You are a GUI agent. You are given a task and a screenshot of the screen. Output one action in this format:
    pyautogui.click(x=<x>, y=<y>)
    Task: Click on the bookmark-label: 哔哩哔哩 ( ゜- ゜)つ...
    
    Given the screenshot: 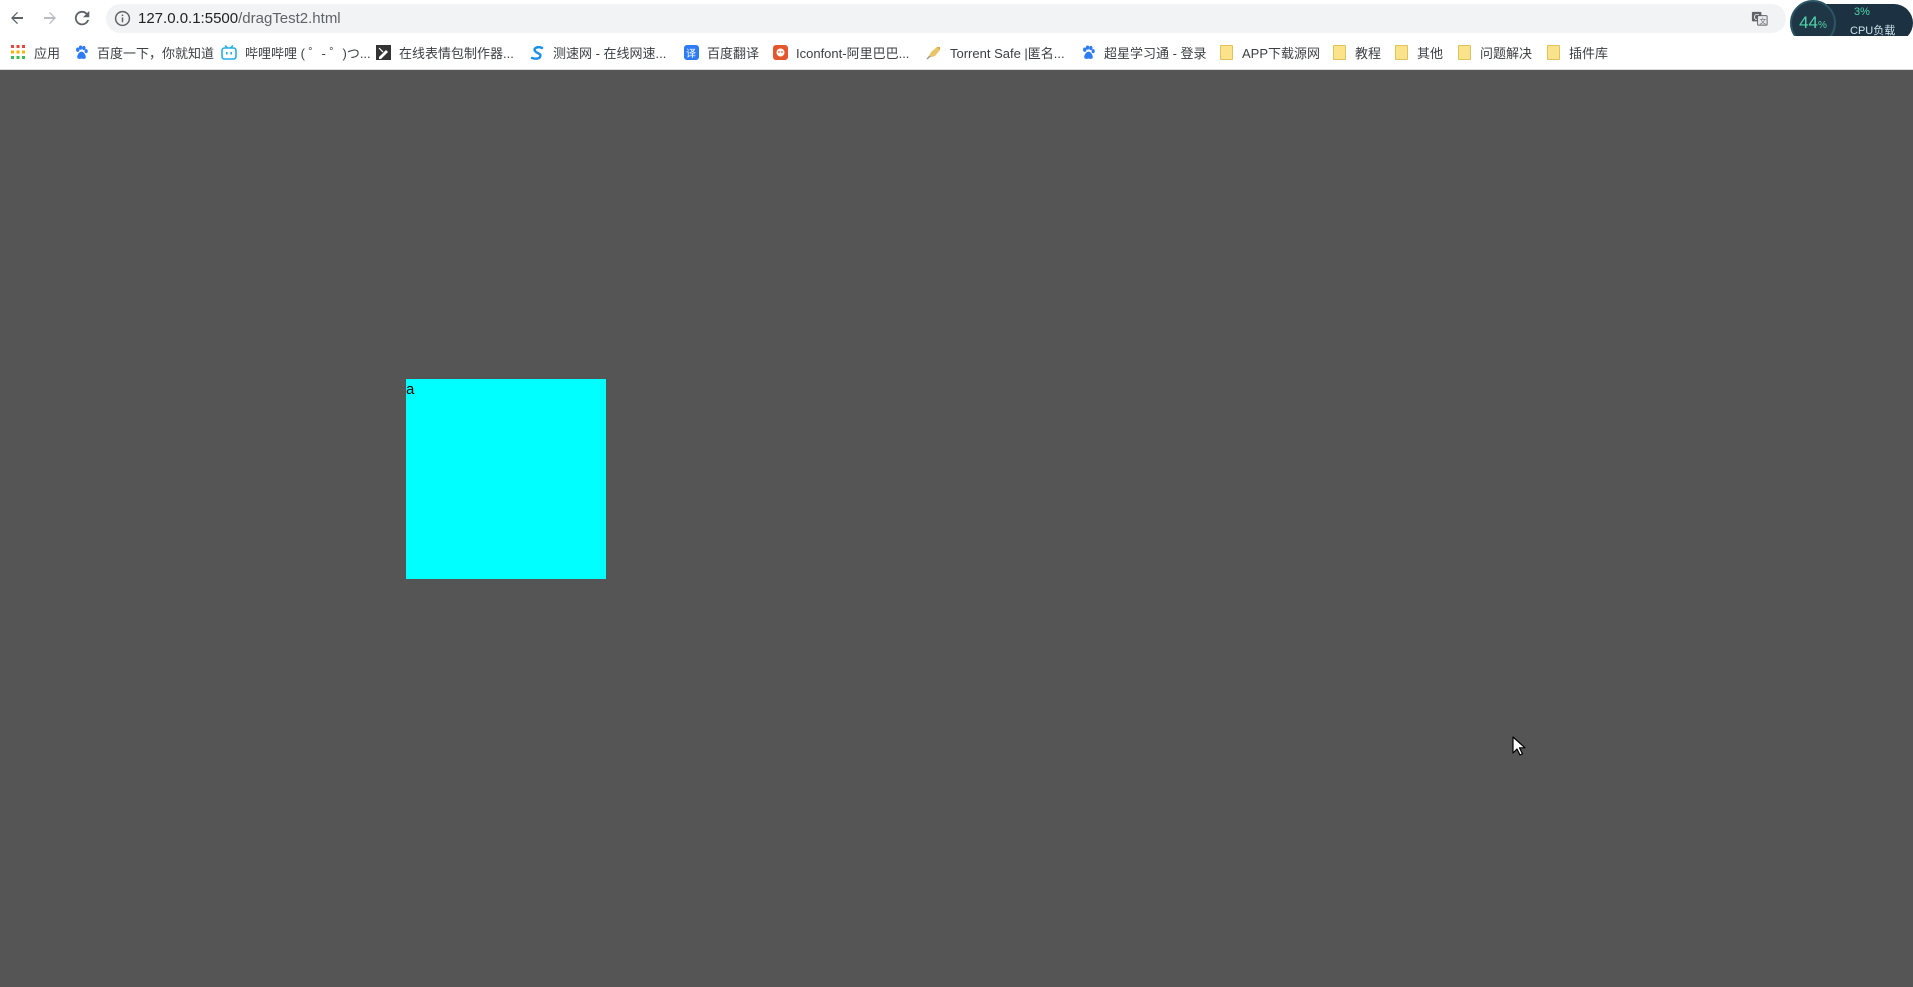 What is the action you would take?
    pyautogui.click(x=308, y=53)
    